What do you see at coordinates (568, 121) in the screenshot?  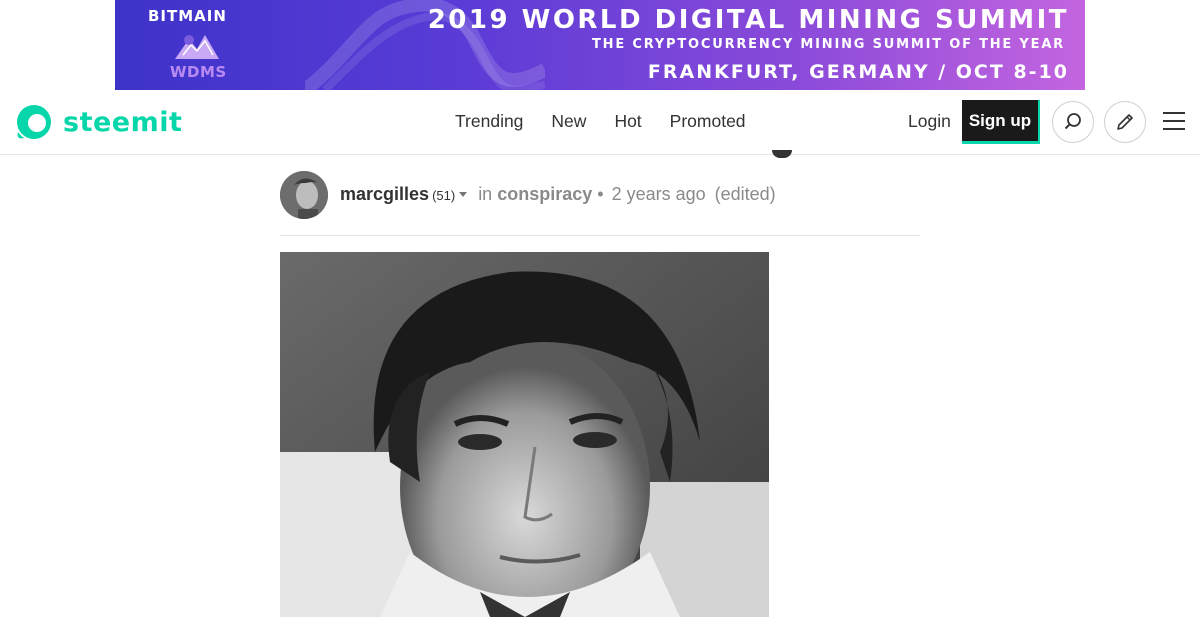 I see `nav-new: New` at bounding box center [568, 121].